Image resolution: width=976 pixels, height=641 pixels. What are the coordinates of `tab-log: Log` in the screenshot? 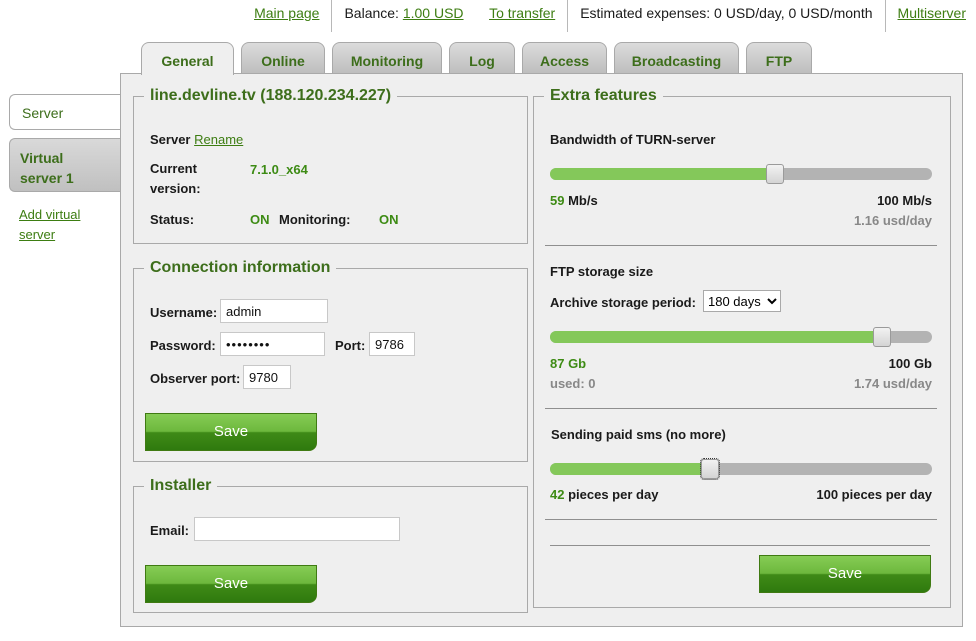 It's located at (482, 58).